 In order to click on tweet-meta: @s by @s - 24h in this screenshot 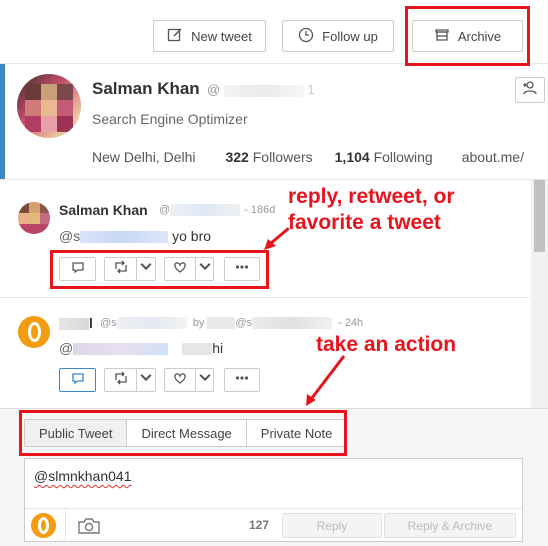, I will do `click(232, 323)`.